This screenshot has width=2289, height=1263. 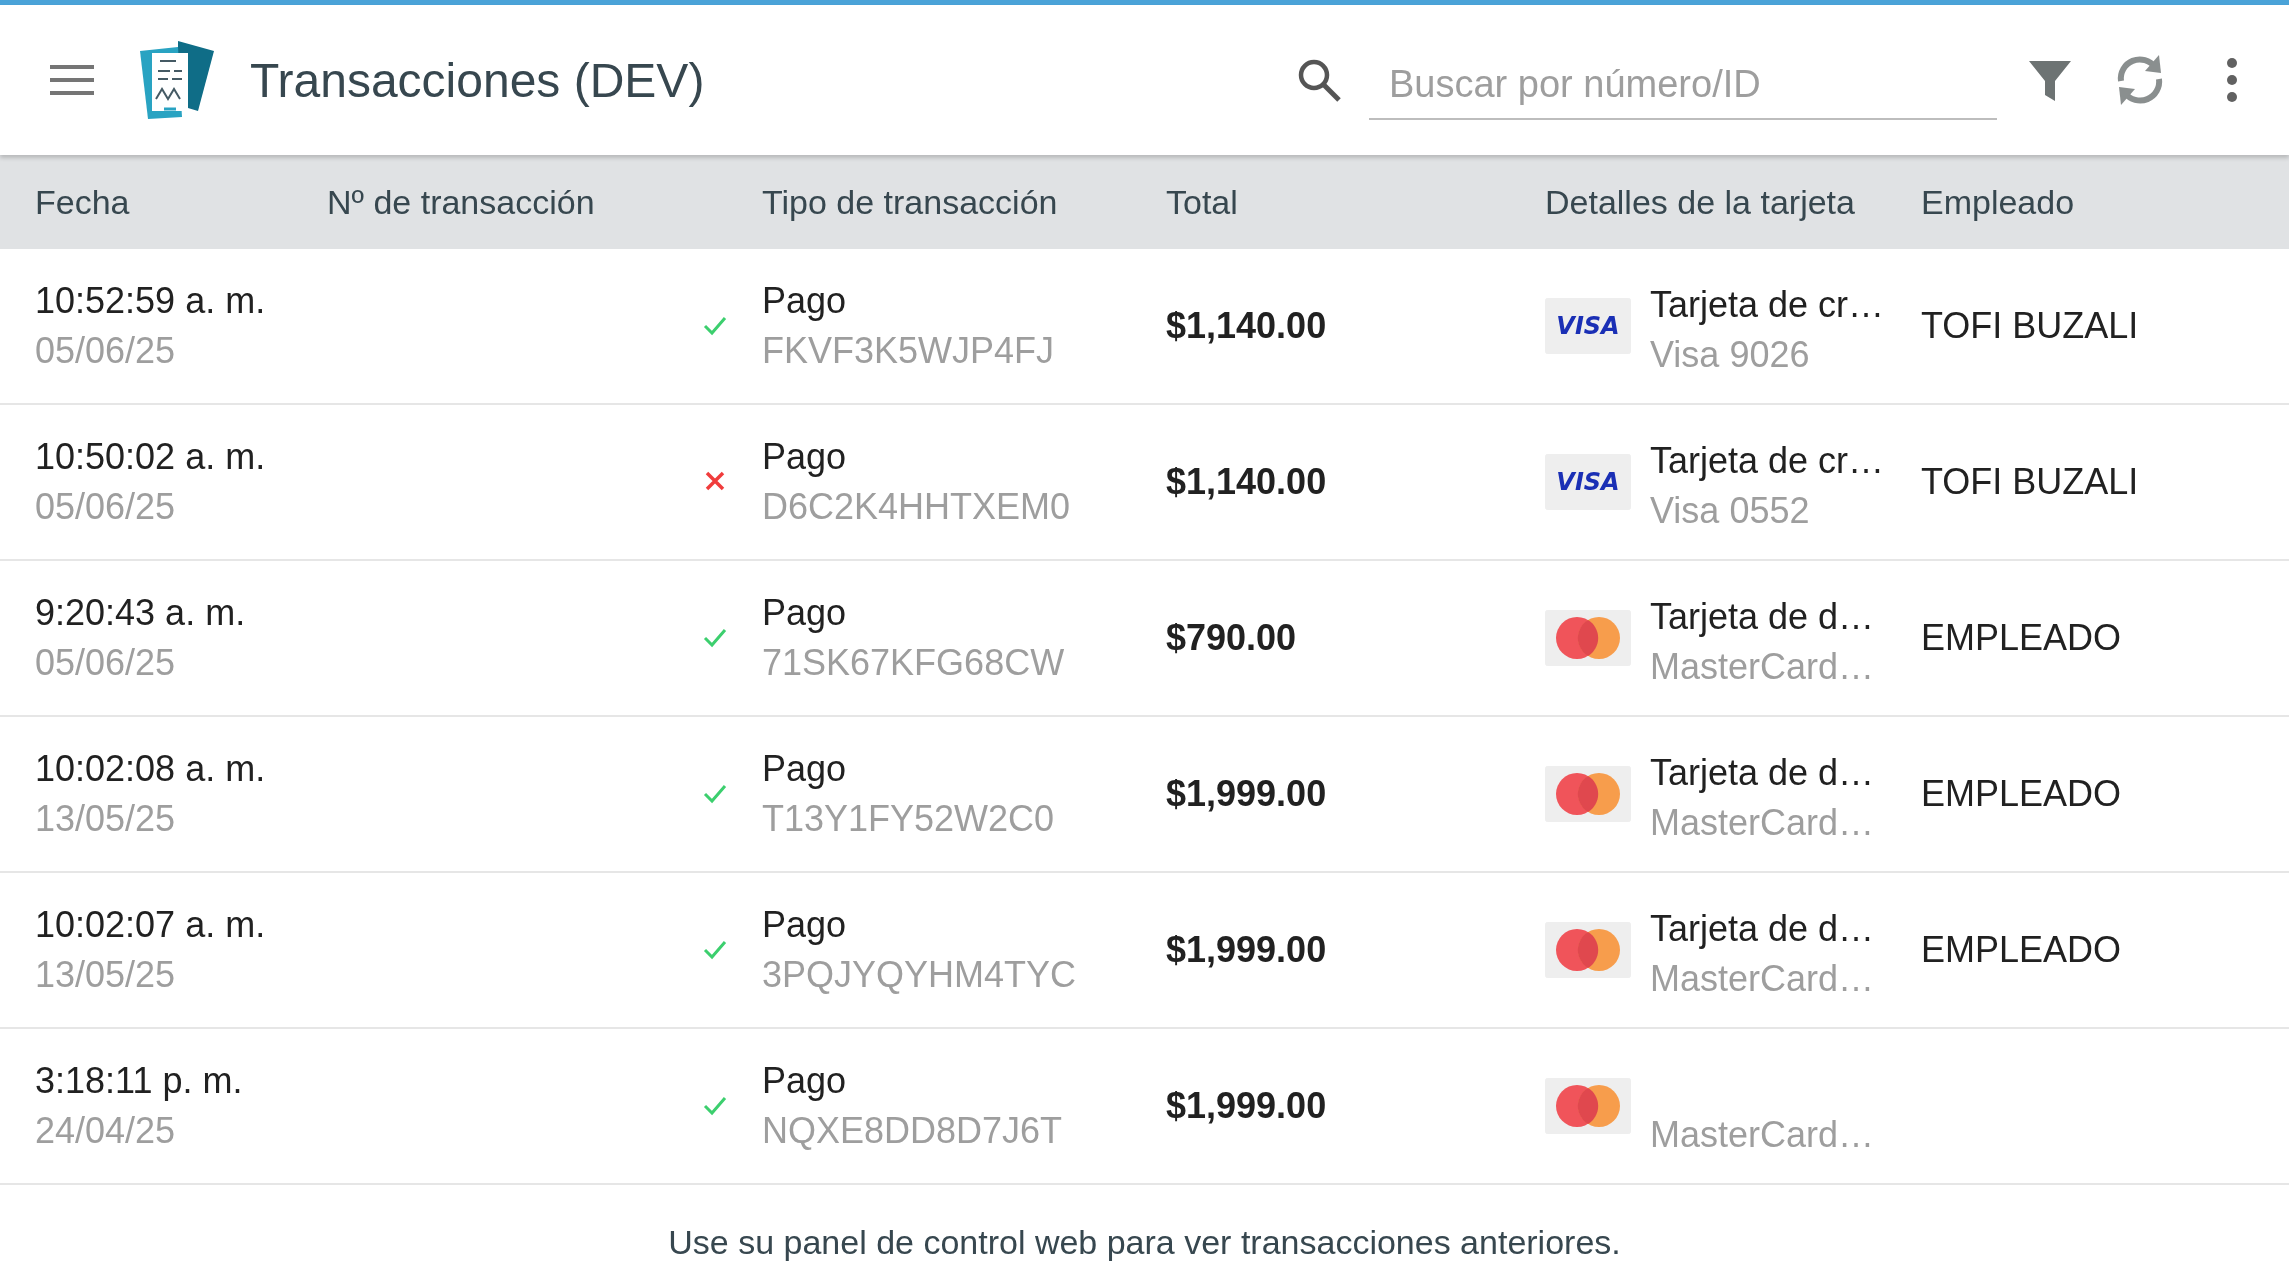 I want to click on column-header: Fecha, so click(x=181, y=202).